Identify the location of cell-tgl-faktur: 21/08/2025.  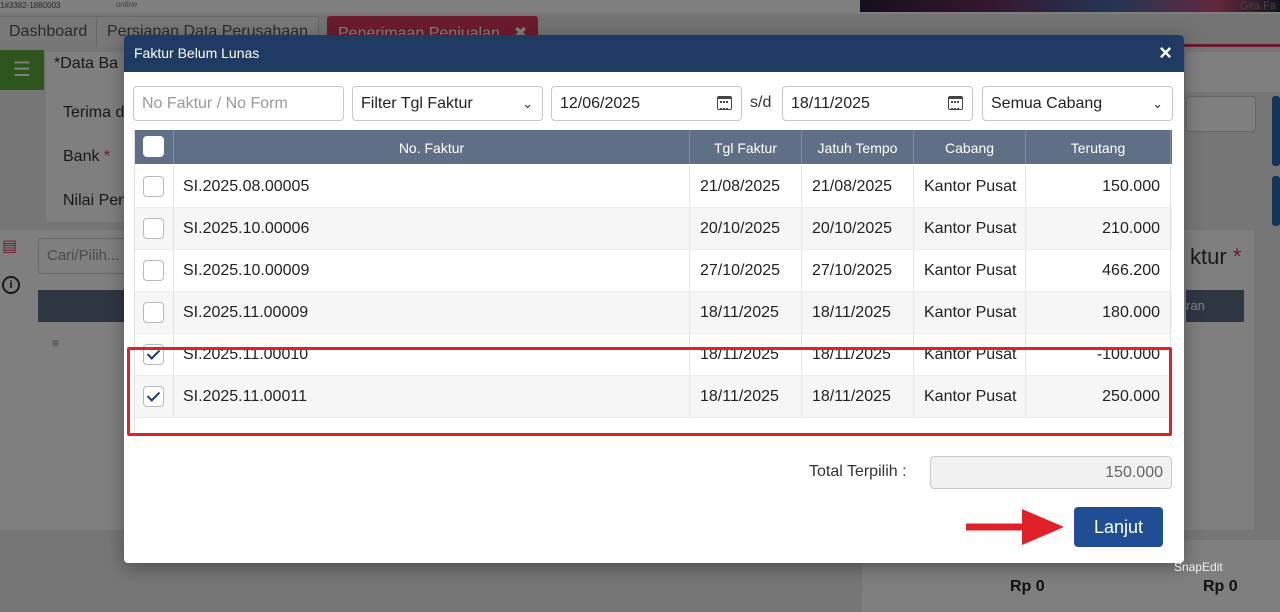
(746, 186).